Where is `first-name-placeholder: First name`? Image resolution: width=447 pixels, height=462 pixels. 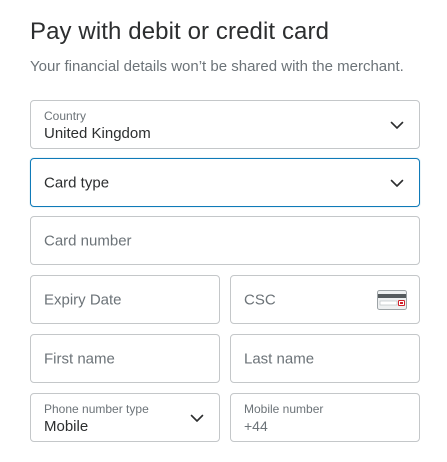 first-name-placeholder: First name is located at coordinates (79, 358).